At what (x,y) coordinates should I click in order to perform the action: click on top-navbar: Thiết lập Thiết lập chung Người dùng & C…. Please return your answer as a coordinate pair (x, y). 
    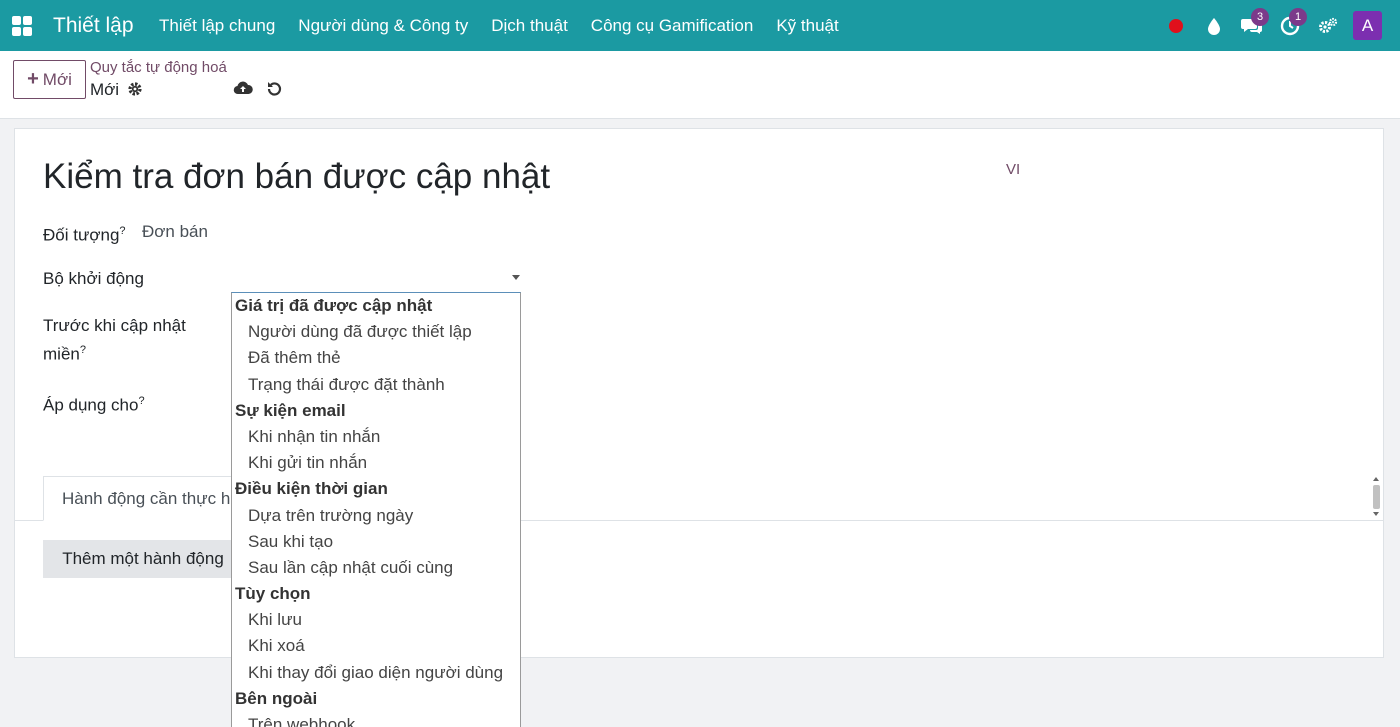
    Looking at the image, I should click on (700, 25).